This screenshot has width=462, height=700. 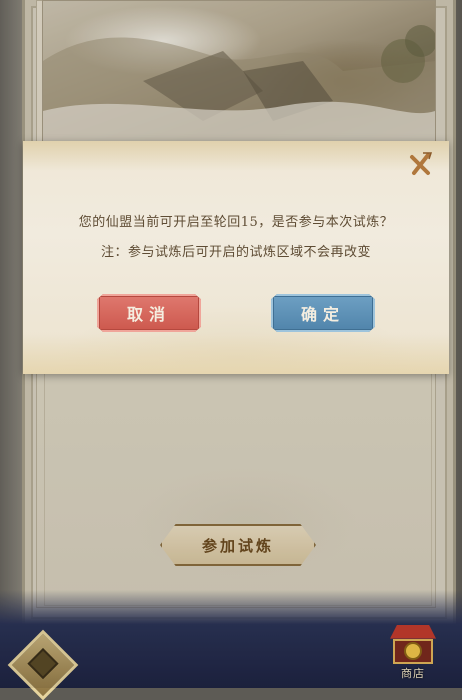 I want to click on cancel-button-label: 取消, so click(x=148, y=314).